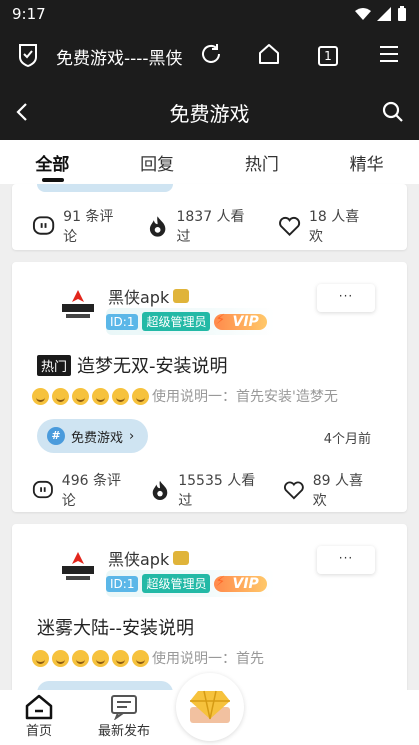 This screenshot has width=419, height=745. What do you see at coordinates (105, 188) in the screenshot?
I see `category-tag-partial` at bounding box center [105, 188].